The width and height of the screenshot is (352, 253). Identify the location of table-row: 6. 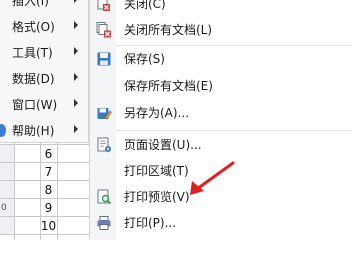
(50, 153).